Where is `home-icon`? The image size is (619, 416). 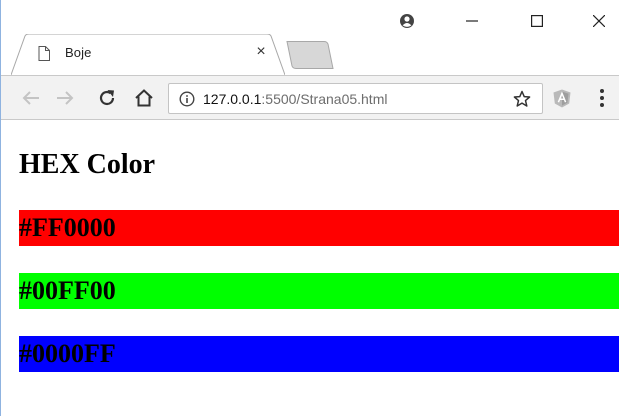 home-icon is located at coordinates (144, 98).